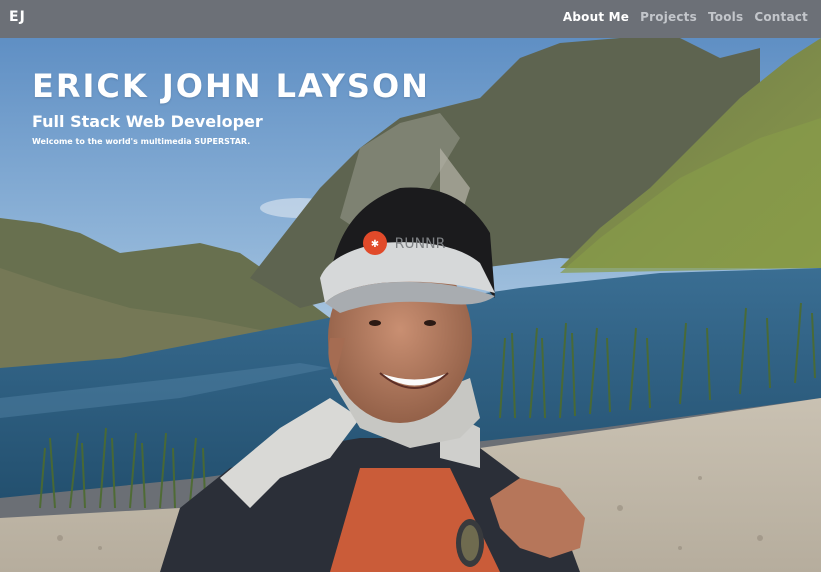  What do you see at coordinates (668, 17) in the screenshot?
I see `nav-link-projects: Projects` at bounding box center [668, 17].